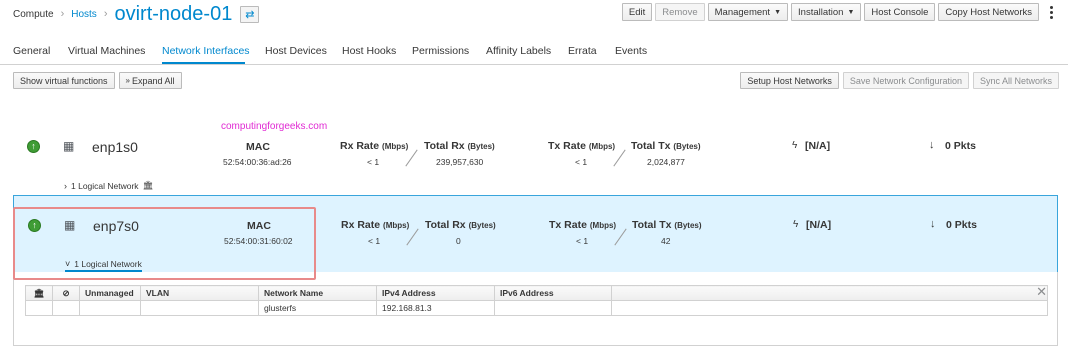  What do you see at coordinates (203, 63) in the screenshot?
I see `active-tab-indicator` at bounding box center [203, 63].